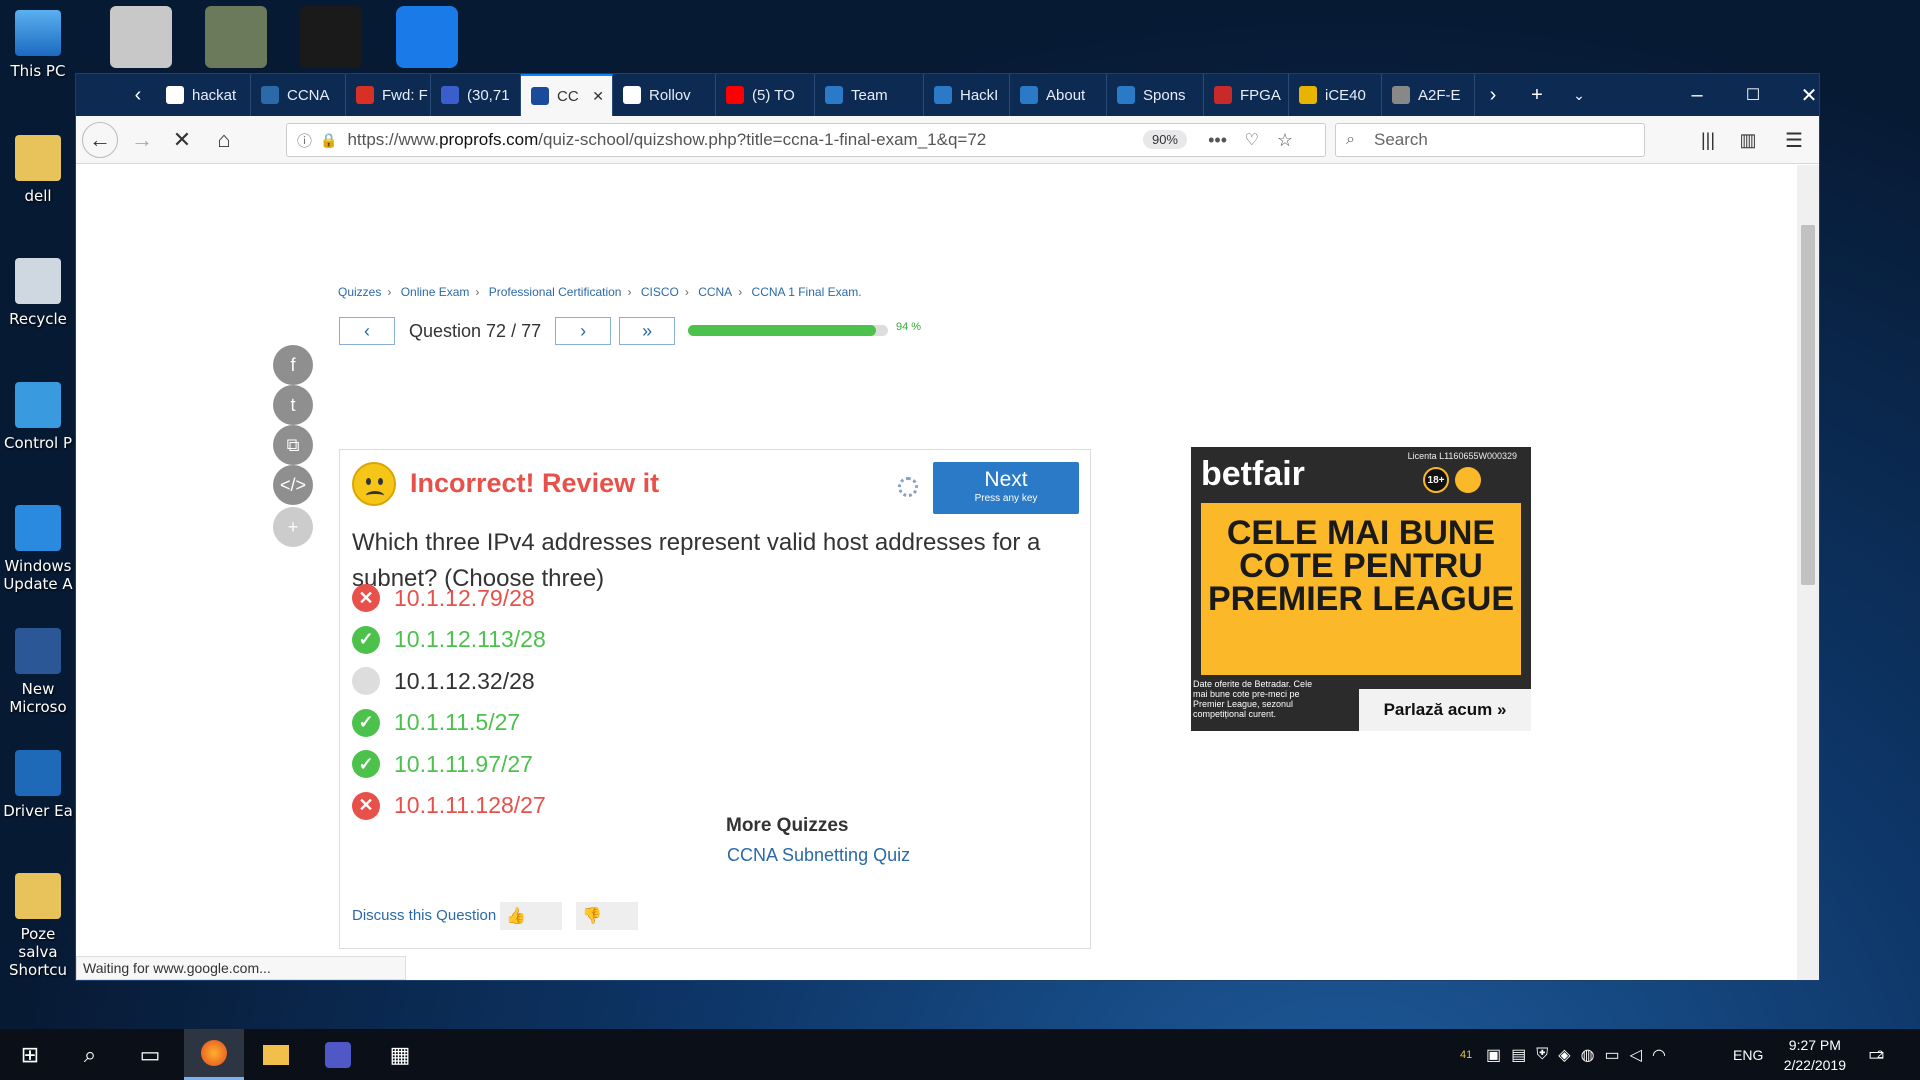 The height and width of the screenshot is (1080, 1920). I want to click on stop-loading-icon: ✕, so click(182, 140).